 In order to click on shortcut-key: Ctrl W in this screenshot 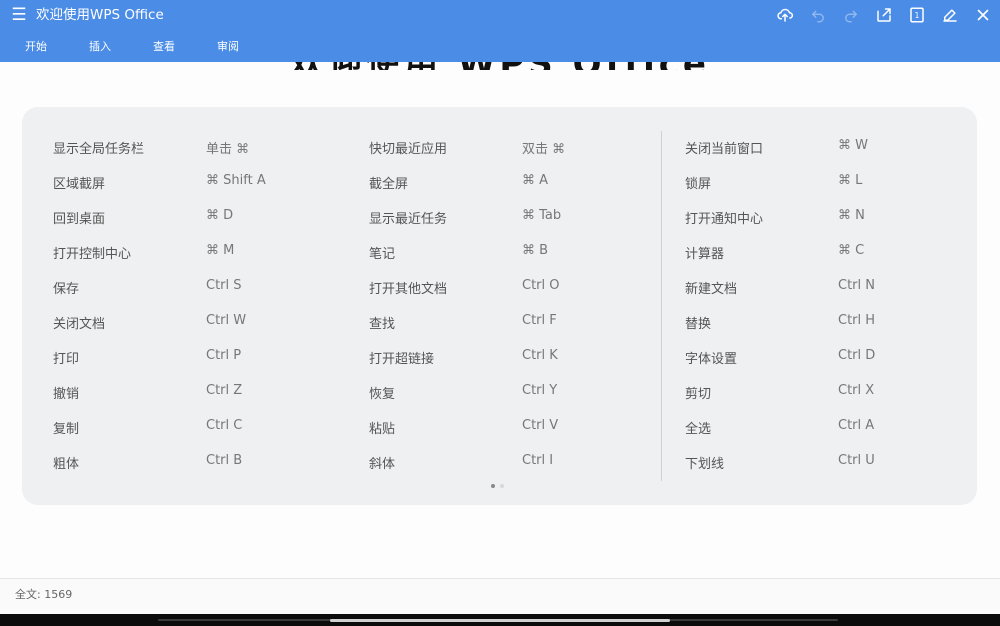, I will do `click(226, 320)`.